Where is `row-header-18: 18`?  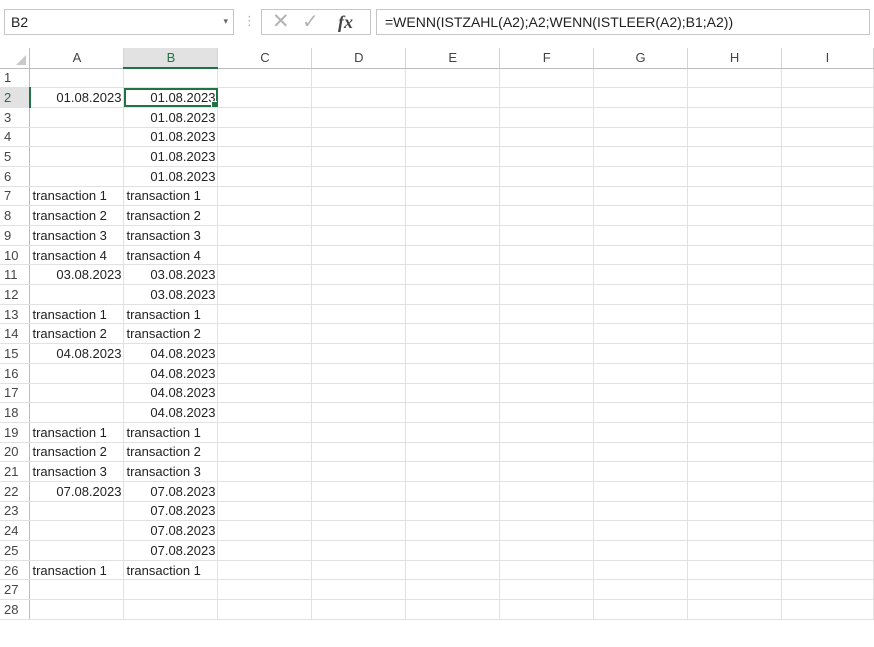
row-header-18: 18 is located at coordinates (15, 412).